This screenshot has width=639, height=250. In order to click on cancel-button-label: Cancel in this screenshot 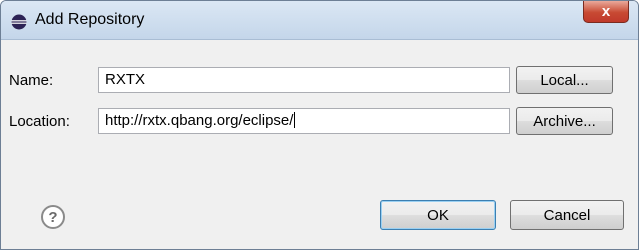, I will do `click(567, 215)`.